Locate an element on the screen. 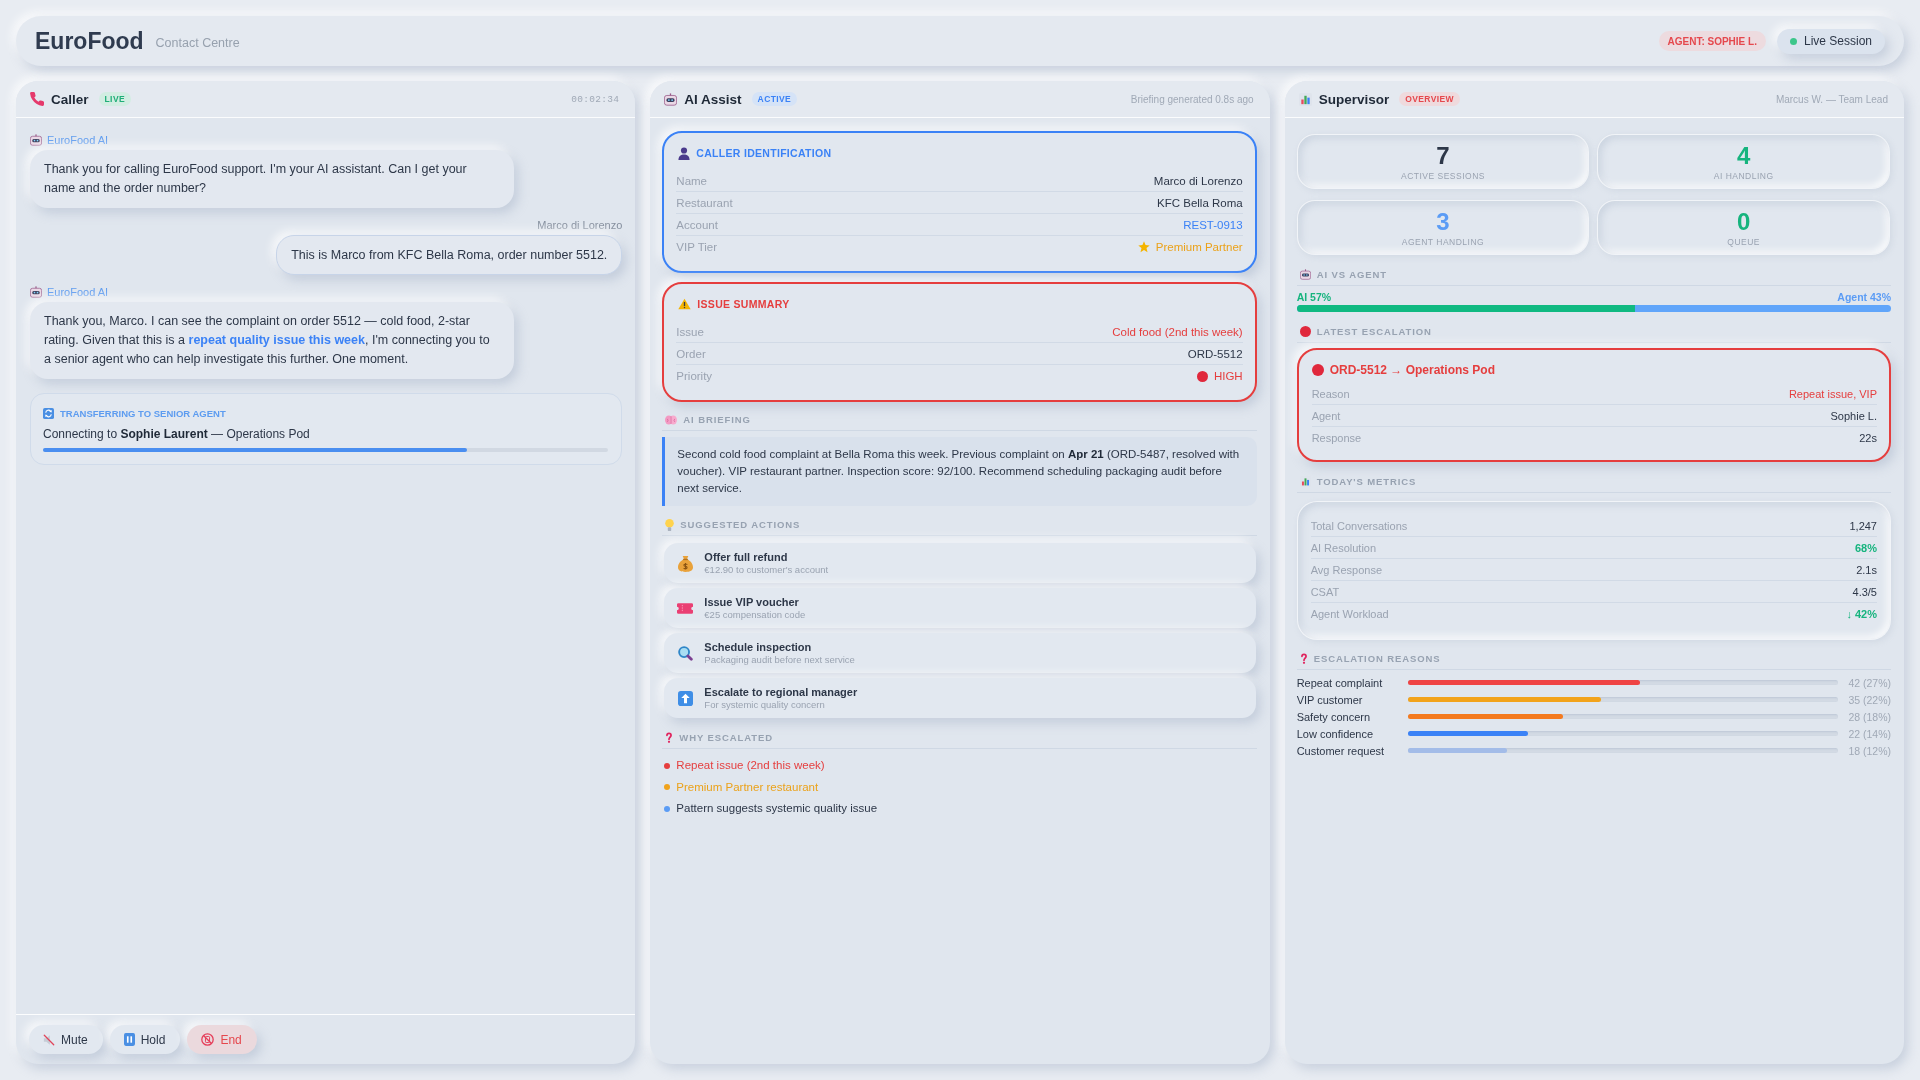  field-label: CSAT is located at coordinates (1325, 591).